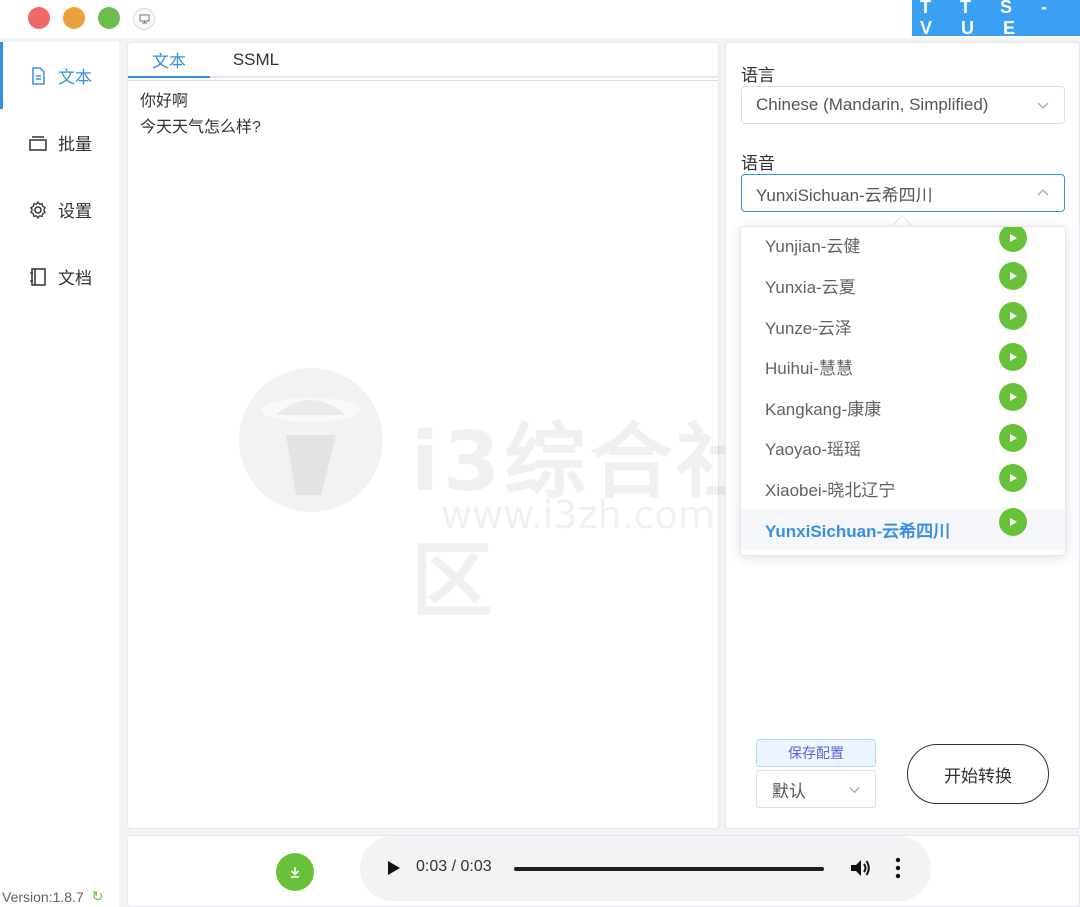 The height and width of the screenshot is (907, 1080). What do you see at coordinates (809, 368) in the screenshot?
I see `voice-option-label: Huihui-慧慧` at bounding box center [809, 368].